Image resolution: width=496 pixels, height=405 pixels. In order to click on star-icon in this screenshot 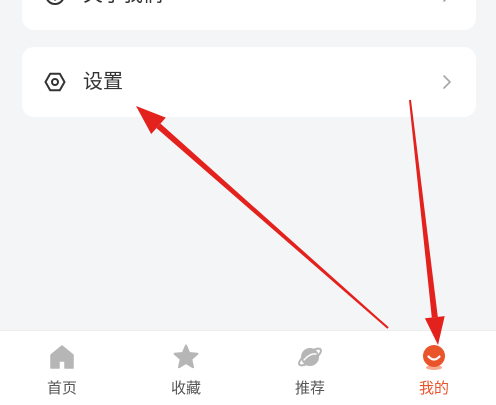, I will do `click(186, 357)`.